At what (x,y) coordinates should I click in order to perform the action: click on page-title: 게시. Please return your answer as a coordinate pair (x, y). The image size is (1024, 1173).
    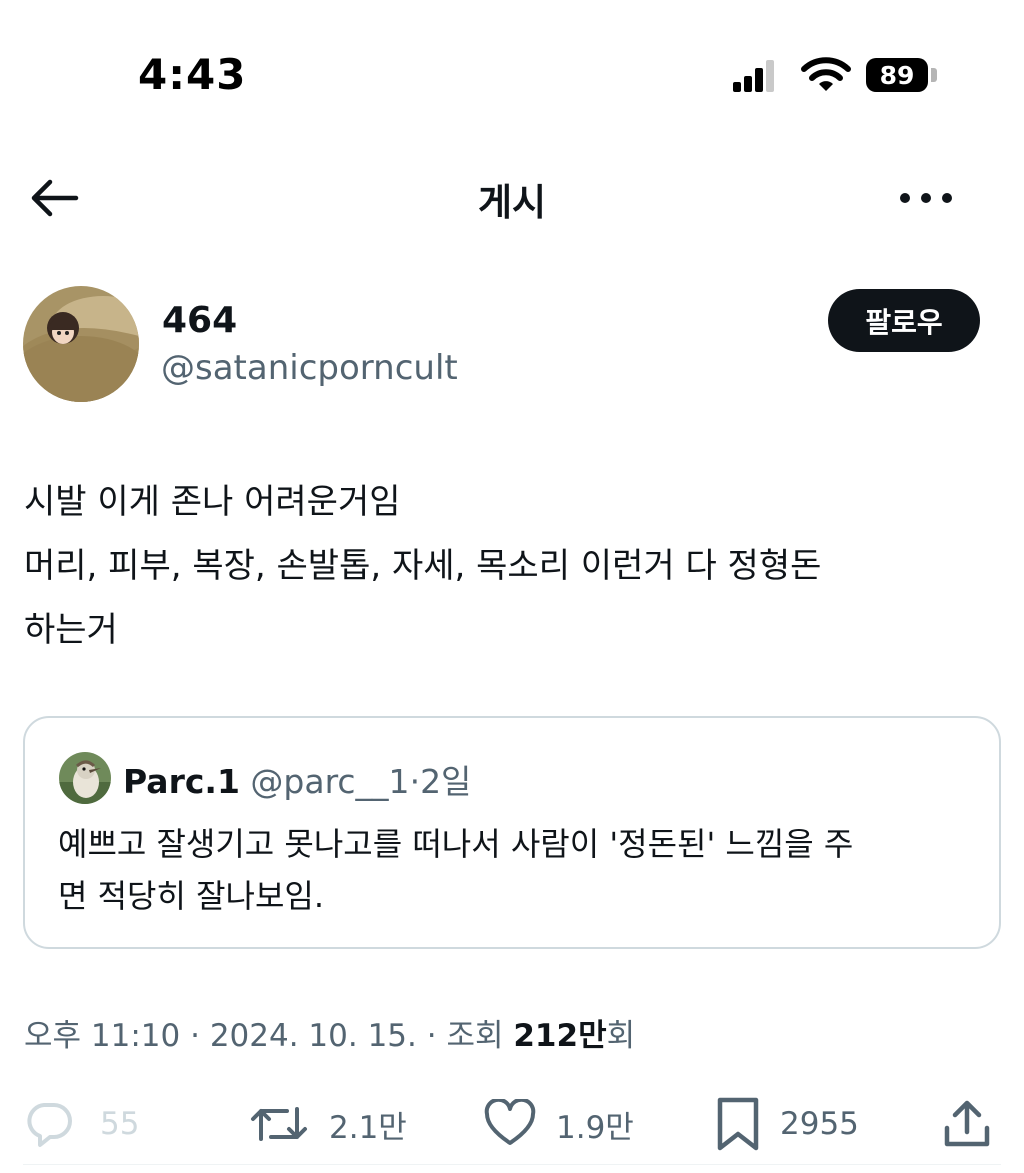
    Looking at the image, I should click on (512, 202).